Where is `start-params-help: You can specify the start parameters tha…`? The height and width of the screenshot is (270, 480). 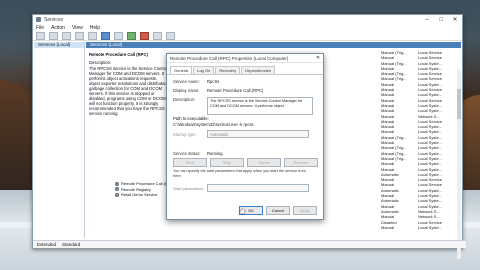 start-params-help: You can specify the start parameters tha… is located at coordinates (239, 173).